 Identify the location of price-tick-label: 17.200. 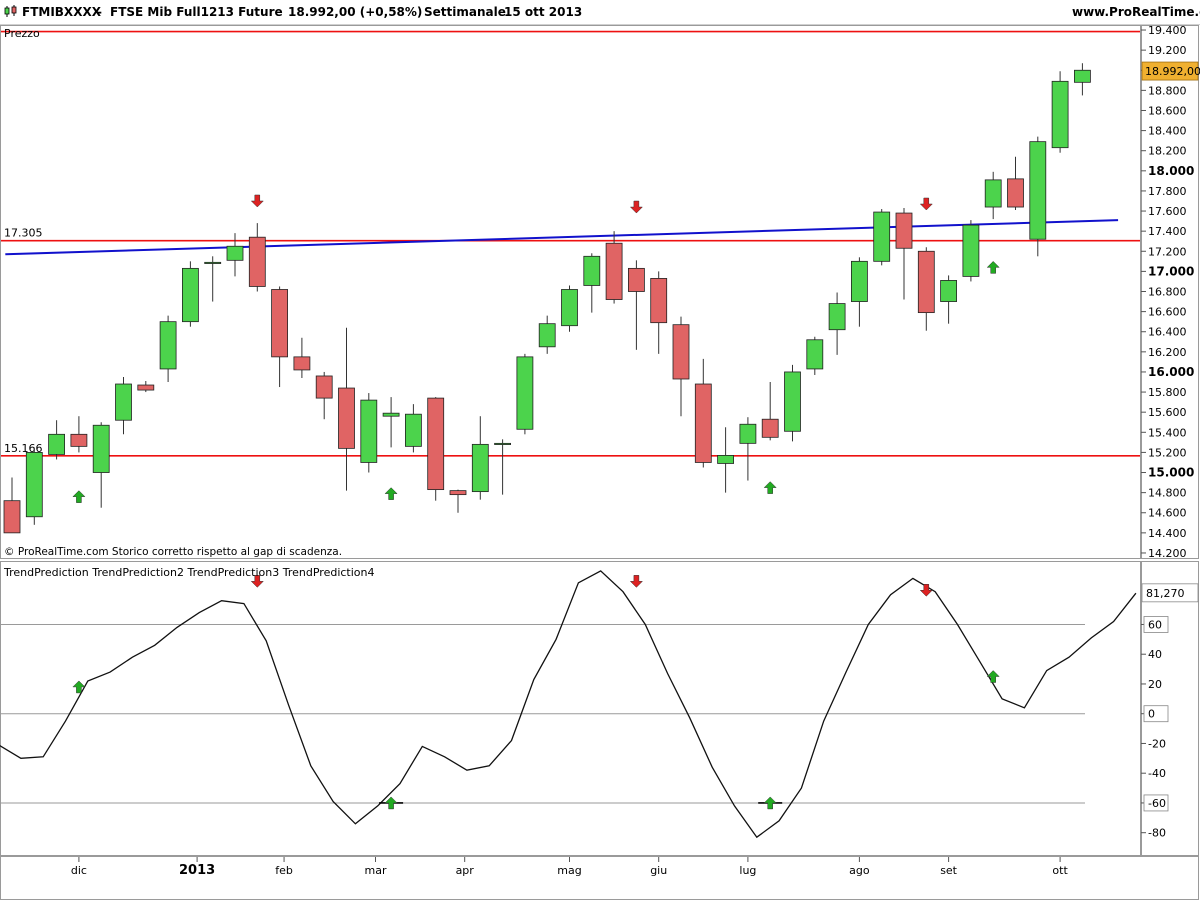
(1167, 251).